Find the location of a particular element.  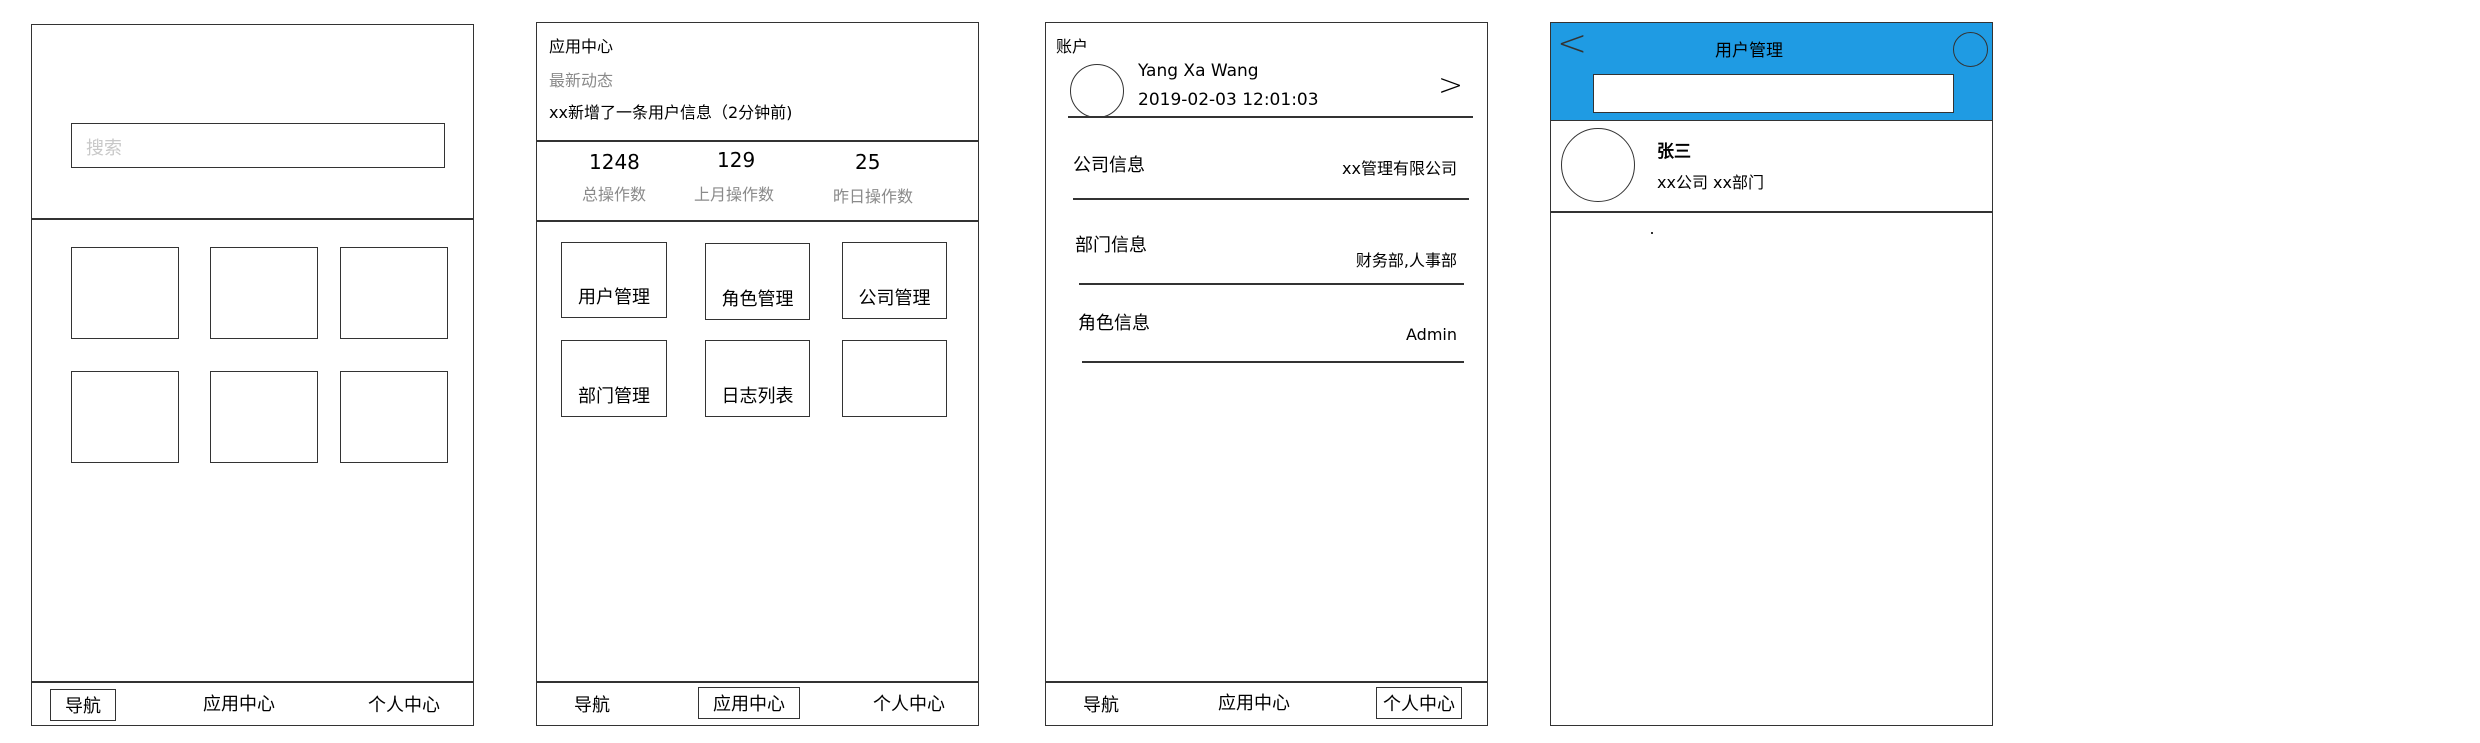

list-divider is located at coordinates (1771, 212).